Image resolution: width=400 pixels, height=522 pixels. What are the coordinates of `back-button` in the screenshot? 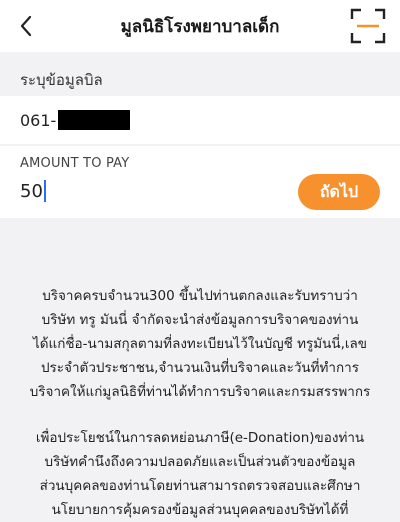 It's located at (26, 26).